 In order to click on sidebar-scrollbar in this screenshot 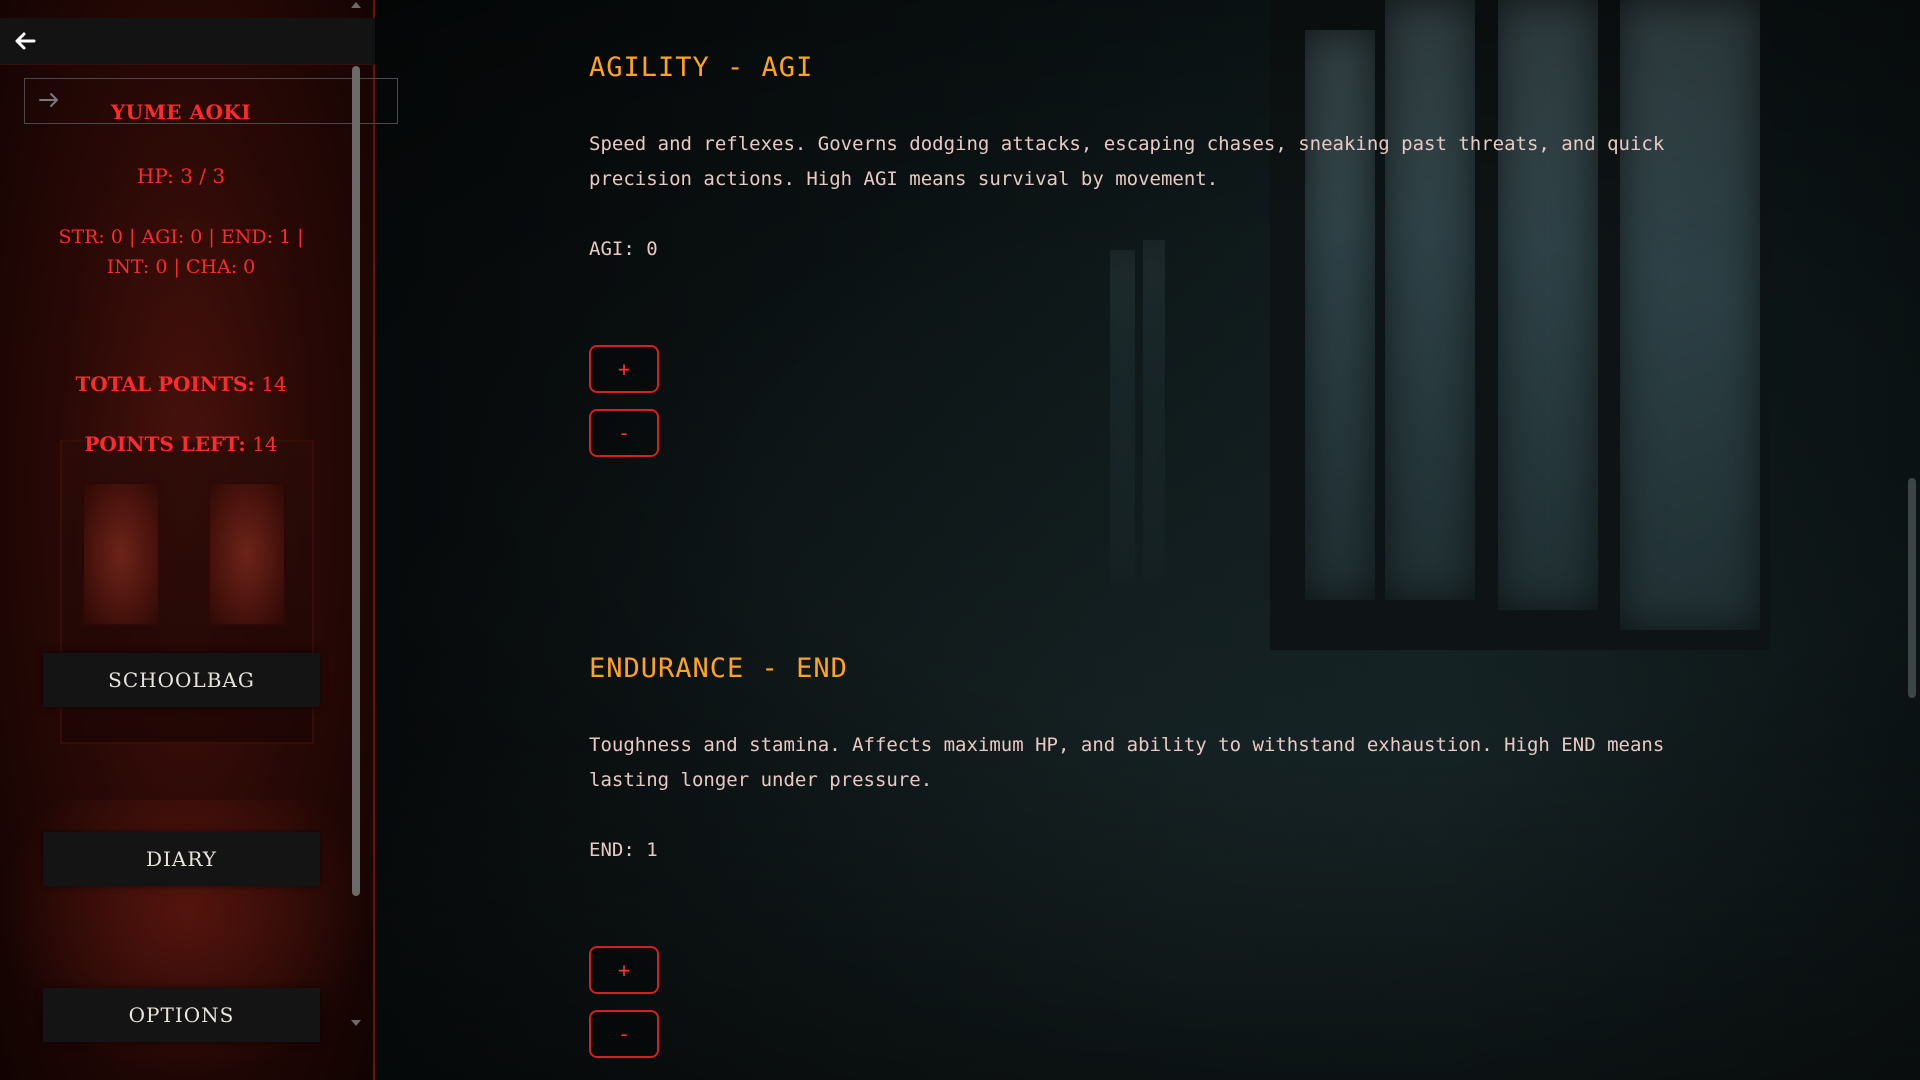, I will do `click(356, 520)`.